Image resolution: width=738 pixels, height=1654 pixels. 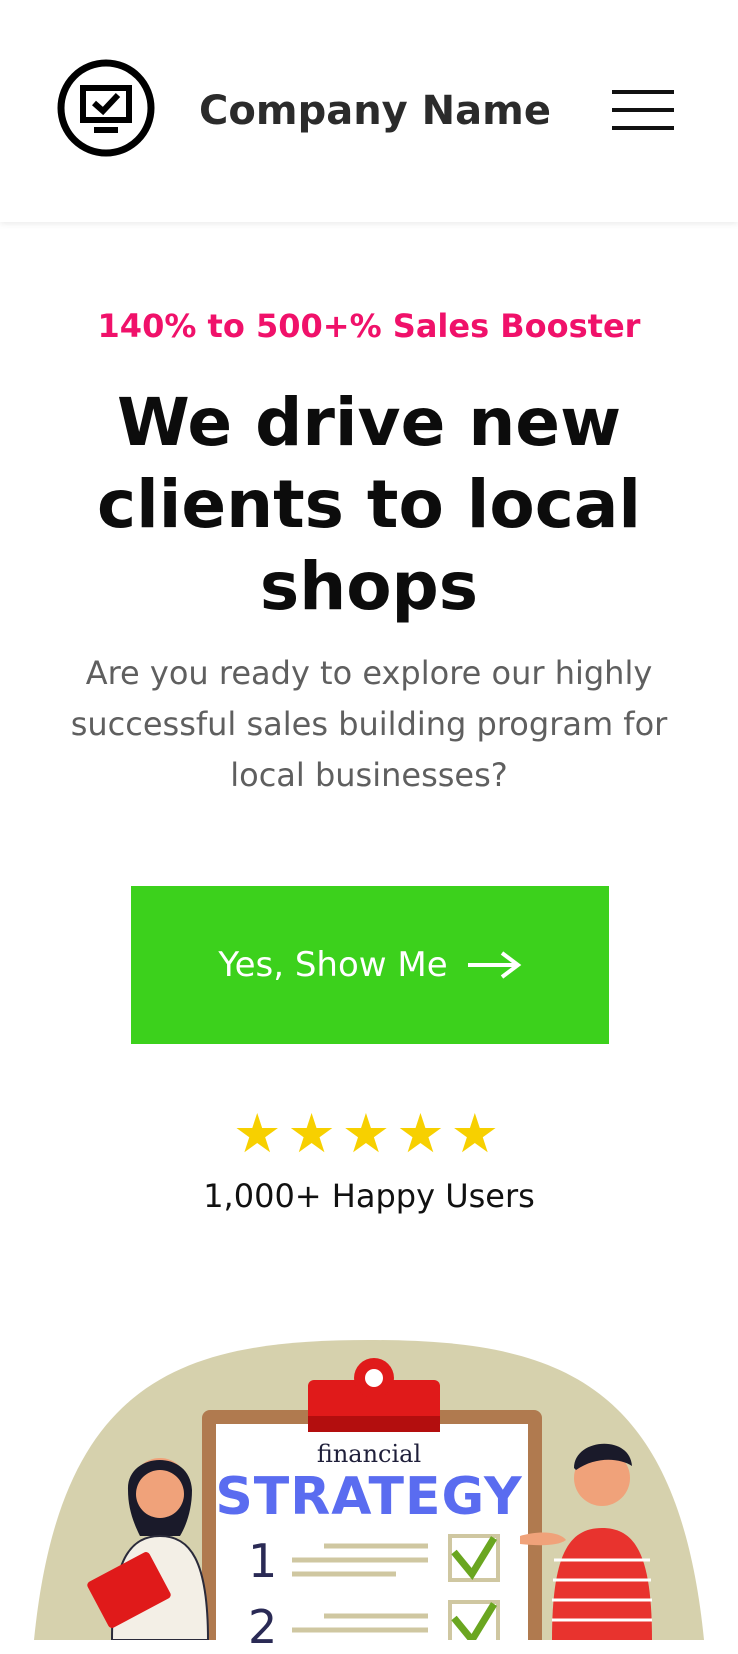 I want to click on yes-show-me-button: Yes, Show Me, so click(x=370, y=965).